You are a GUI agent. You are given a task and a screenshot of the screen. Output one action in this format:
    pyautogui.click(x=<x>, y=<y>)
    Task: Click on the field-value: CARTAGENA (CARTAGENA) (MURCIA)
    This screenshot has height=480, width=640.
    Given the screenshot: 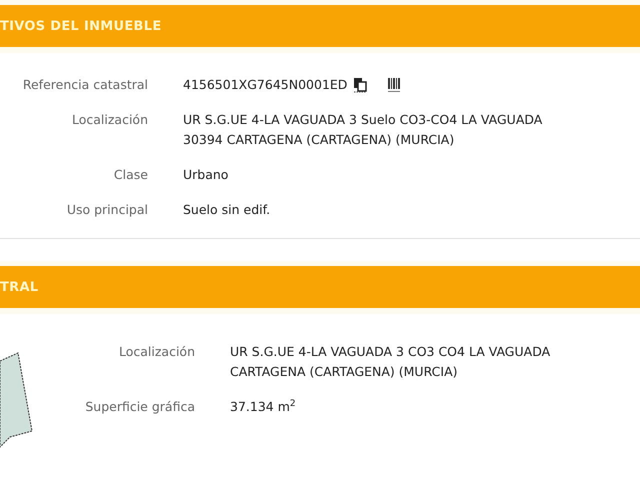 What is the action you would take?
    pyautogui.click(x=344, y=372)
    